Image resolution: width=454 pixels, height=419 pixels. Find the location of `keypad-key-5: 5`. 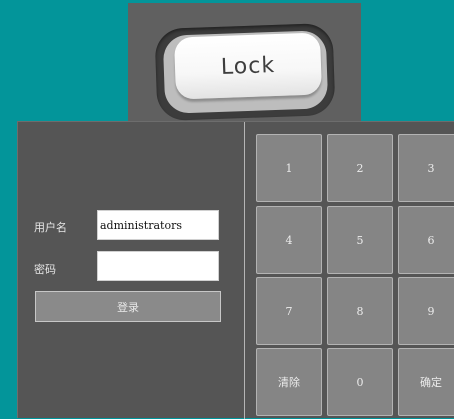

keypad-key-5: 5 is located at coordinates (360, 240).